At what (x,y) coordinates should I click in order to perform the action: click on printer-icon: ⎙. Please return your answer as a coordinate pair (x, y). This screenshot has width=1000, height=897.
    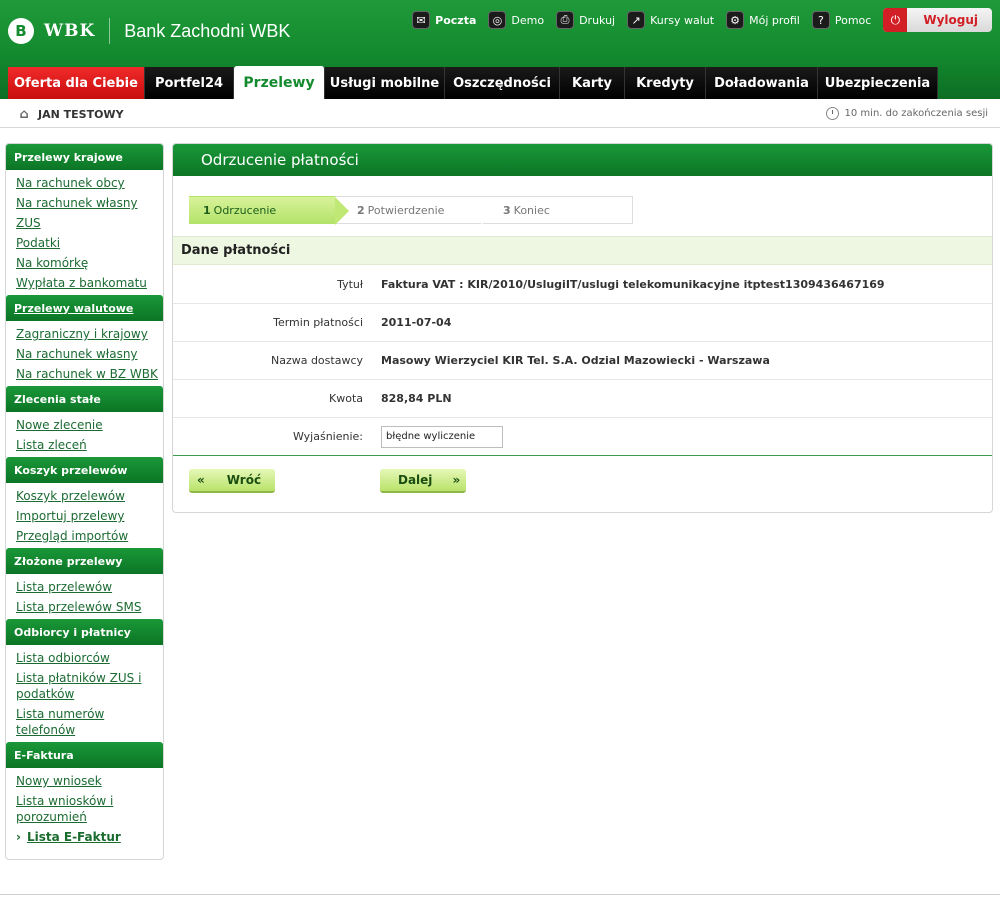
    Looking at the image, I should click on (565, 20).